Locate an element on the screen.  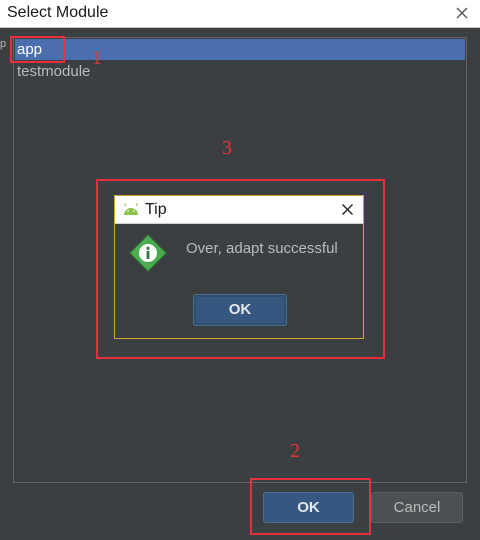
edge-glyph: p is located at coordinates (3, 44).